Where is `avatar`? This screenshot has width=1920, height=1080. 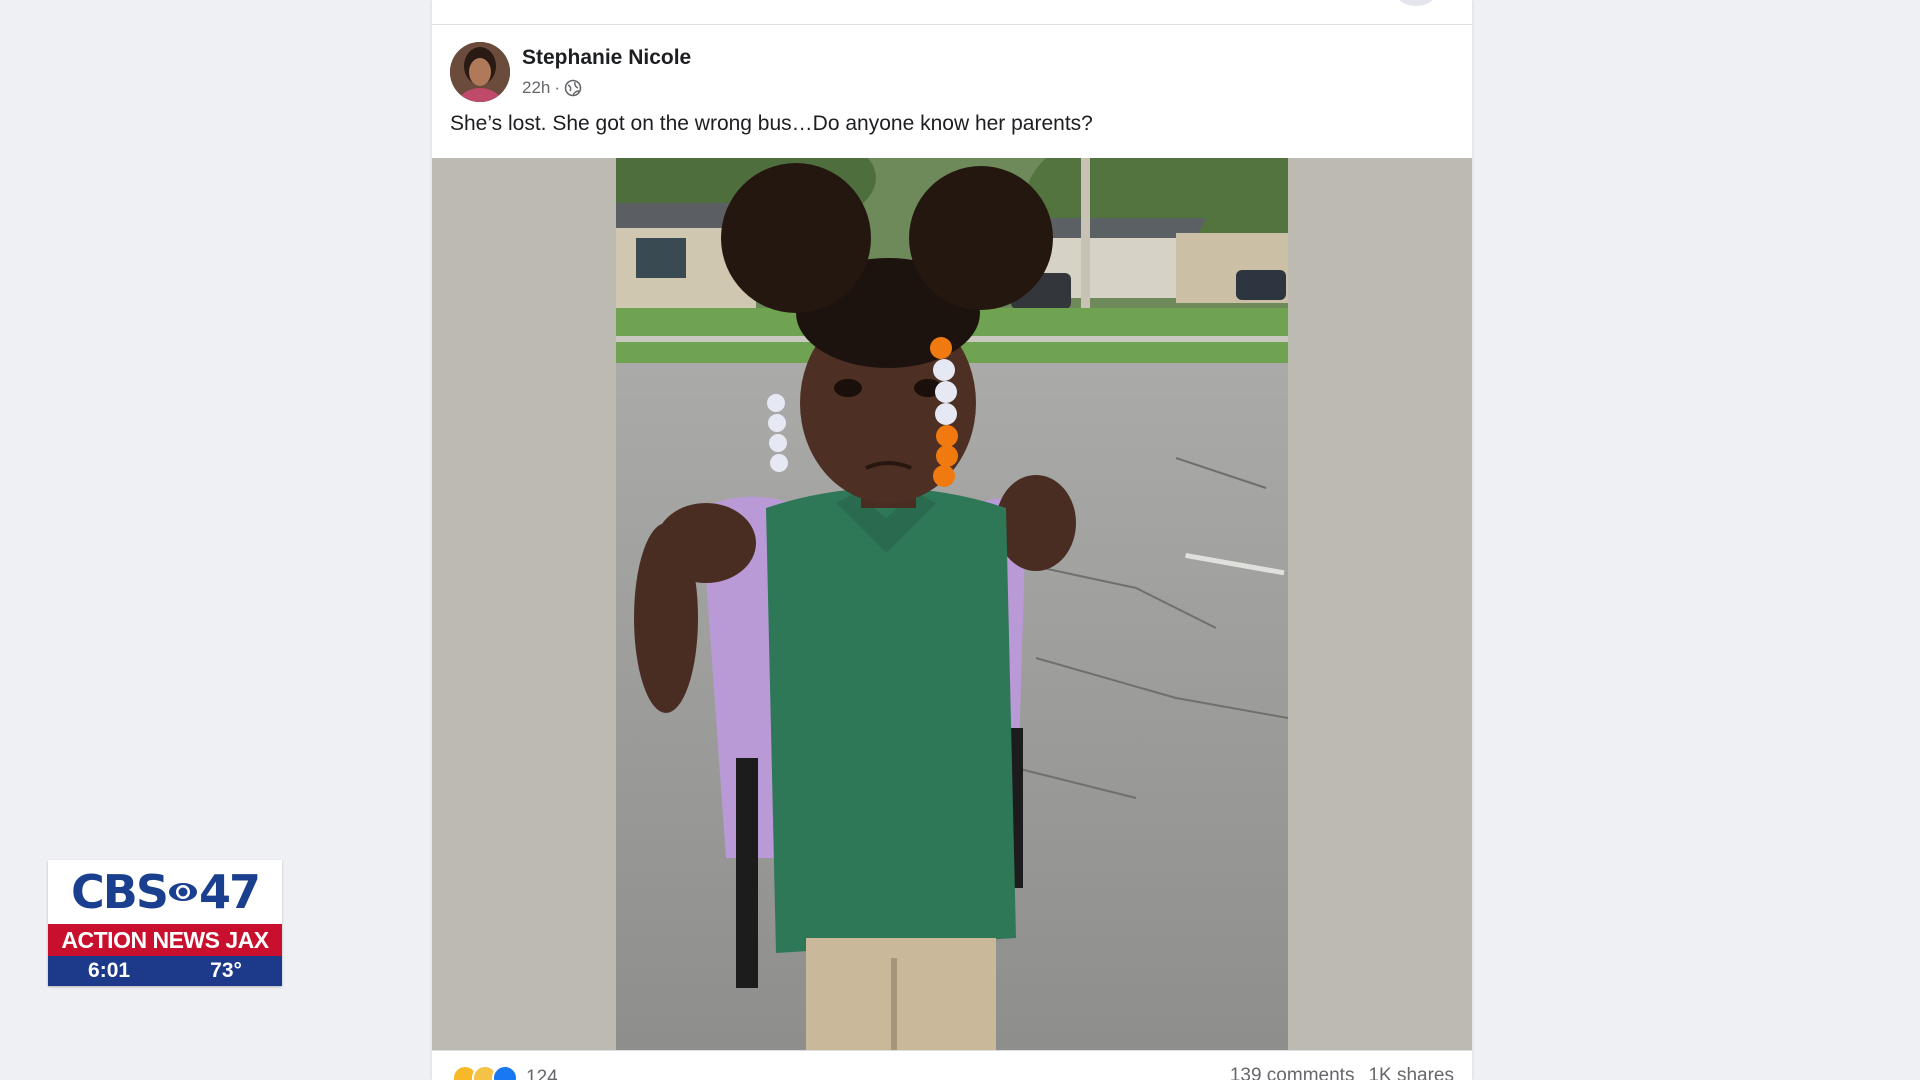
avatar is located at coordinates (480, 72).